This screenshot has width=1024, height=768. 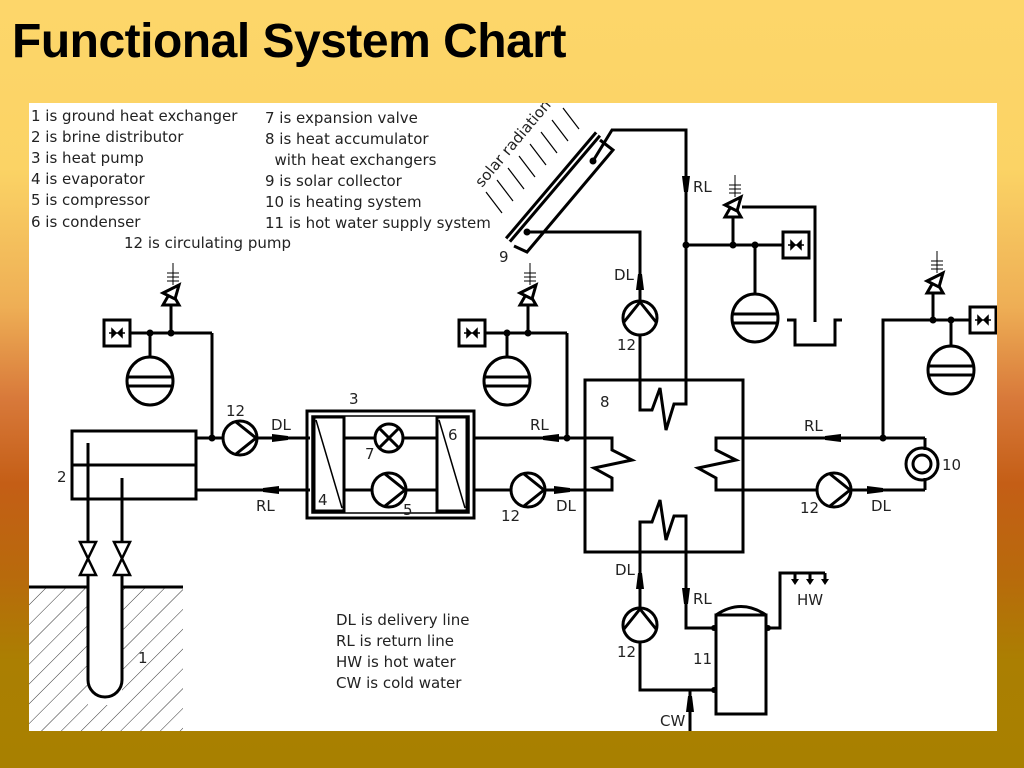 I want to click on legend-item: 8 is heat accumulator, so click(x=347, y=139).